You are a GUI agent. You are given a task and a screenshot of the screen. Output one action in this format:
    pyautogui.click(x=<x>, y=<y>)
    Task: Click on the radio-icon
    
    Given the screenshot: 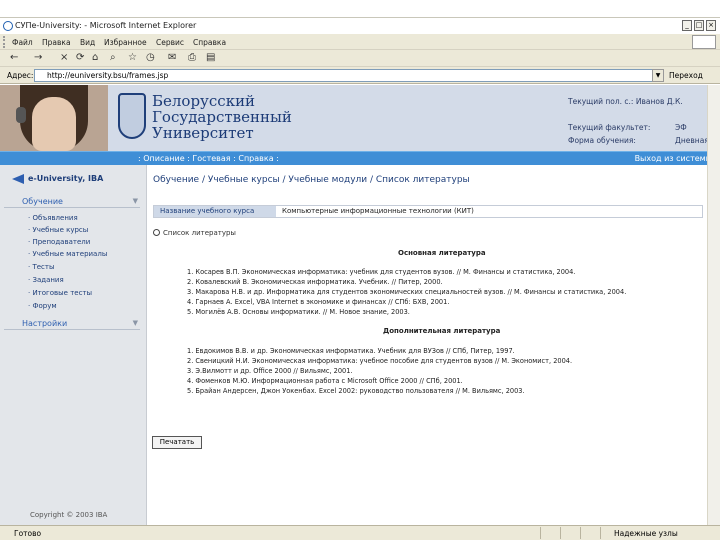 What is the action you would take?
    pyautogui.click(x=156, y=232)
    